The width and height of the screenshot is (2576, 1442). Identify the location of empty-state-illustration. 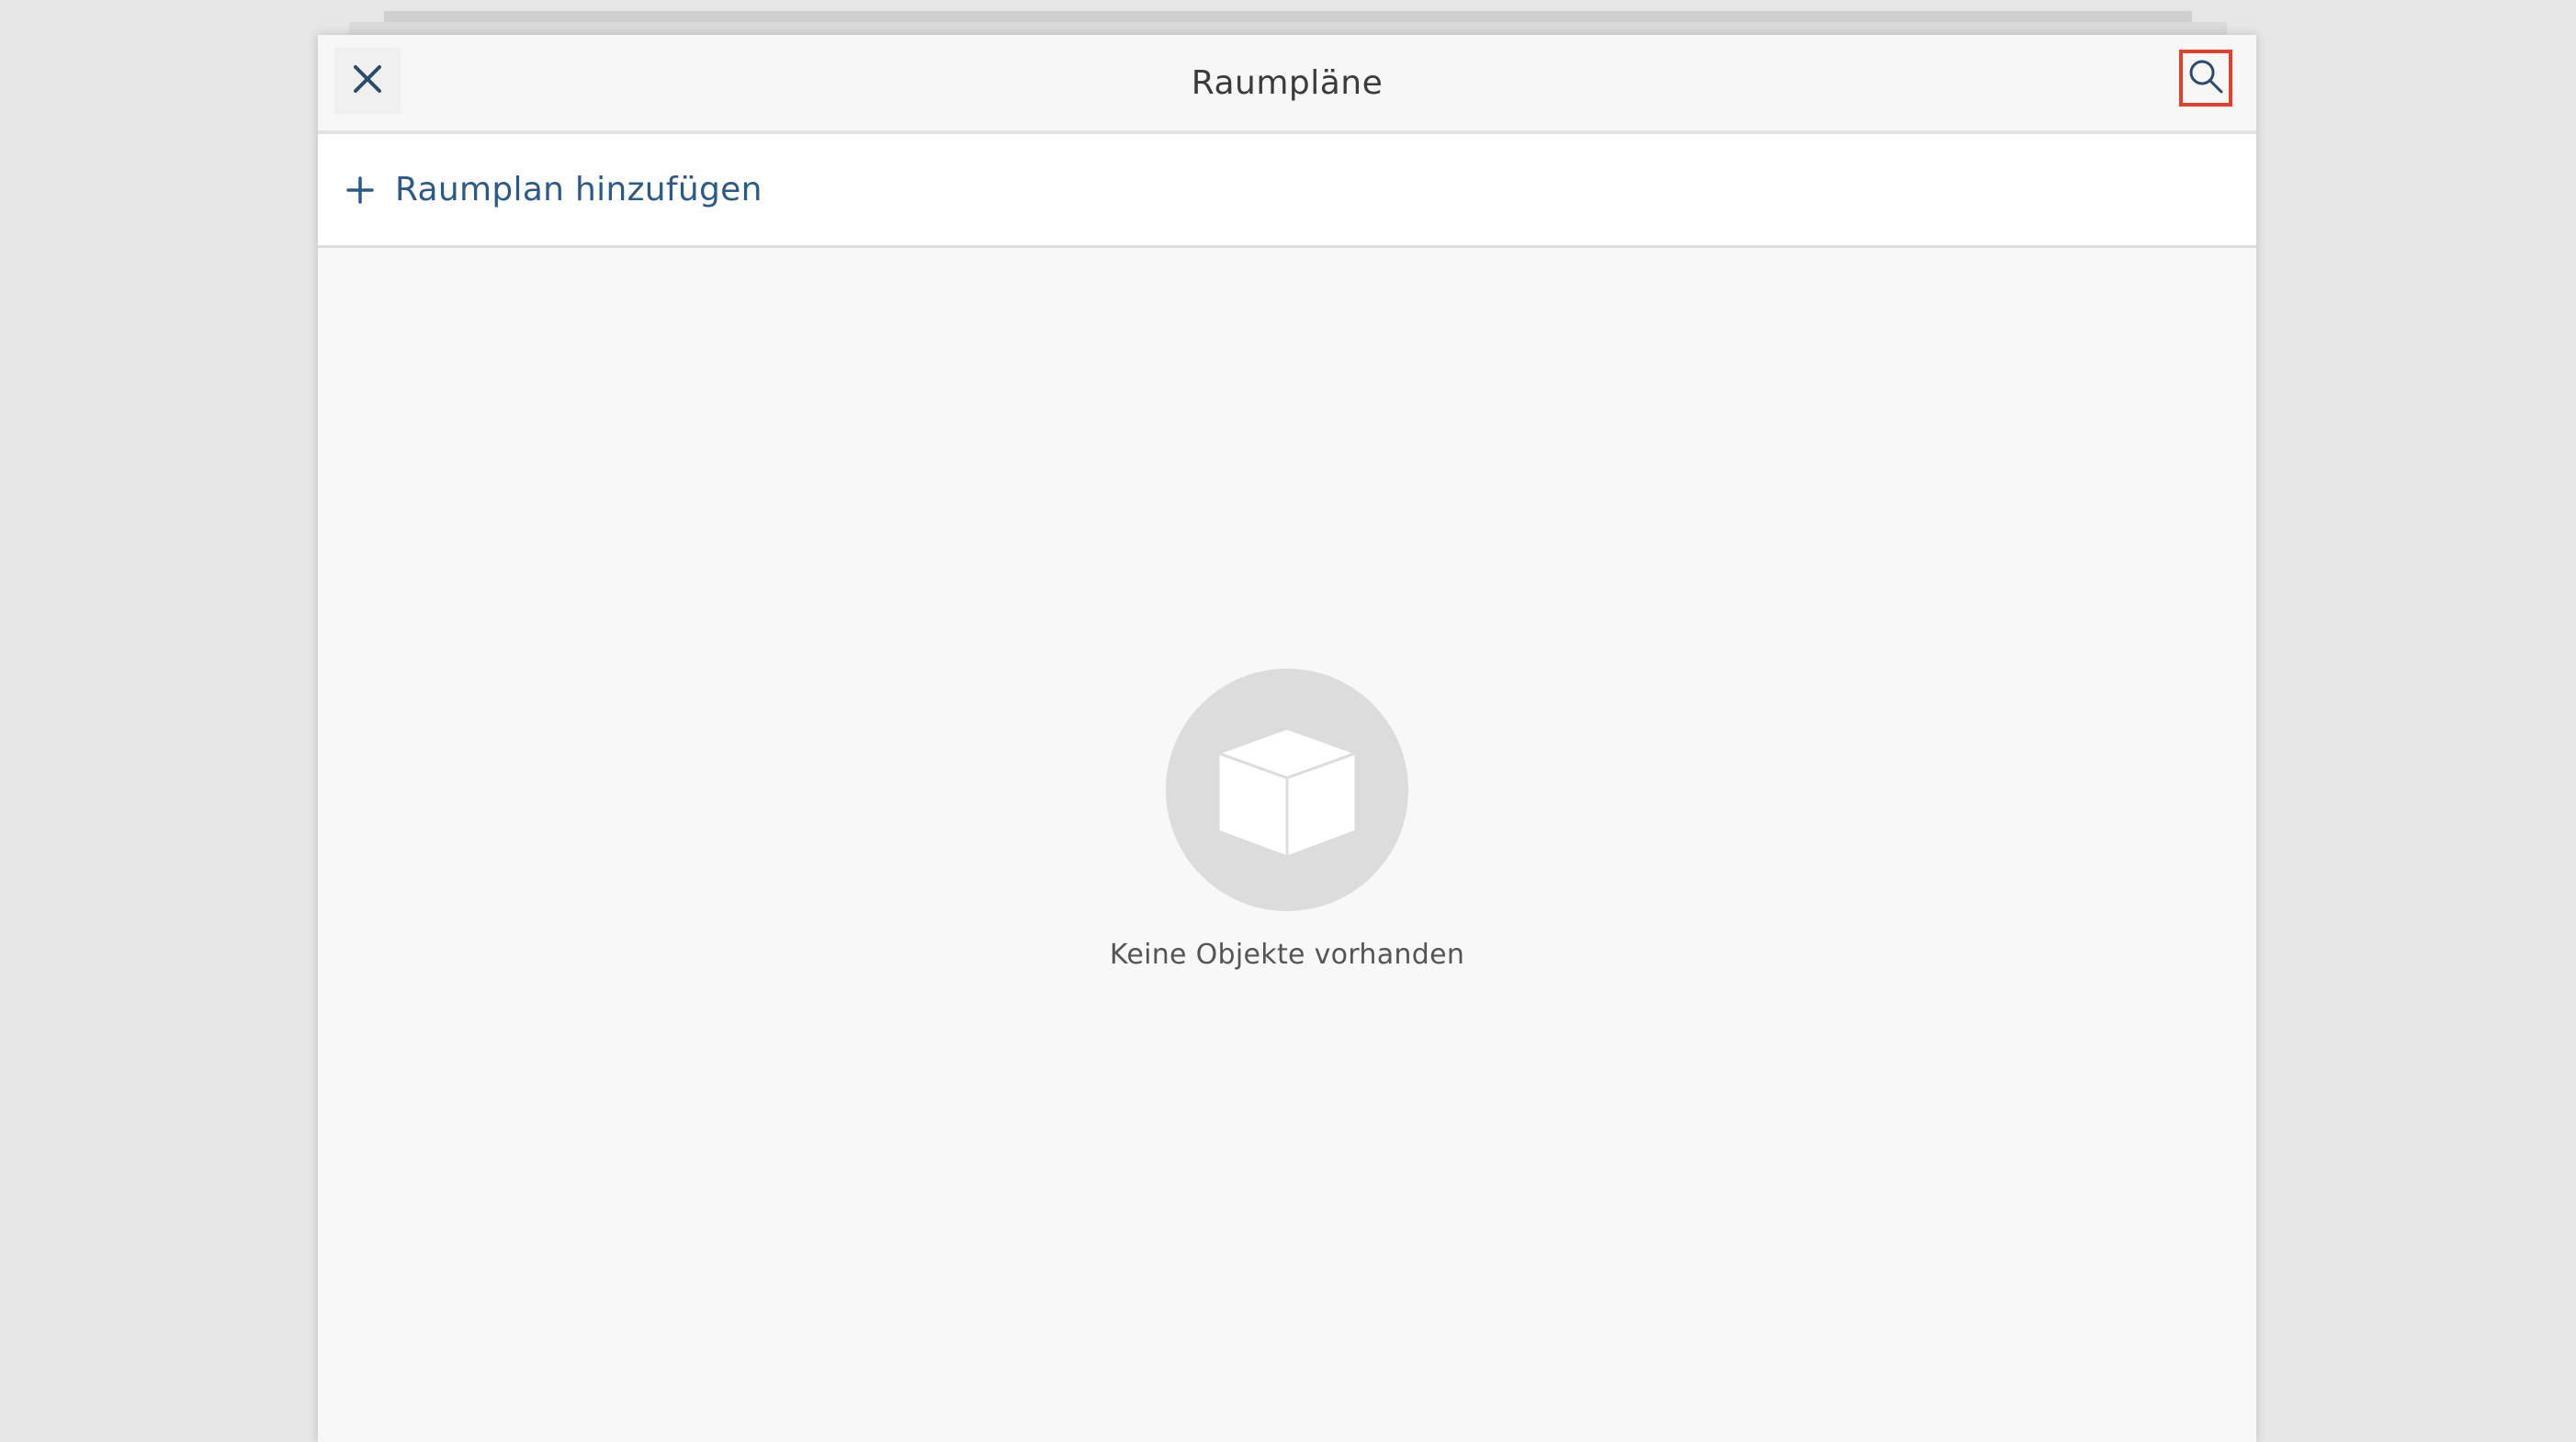
(1287, 790).